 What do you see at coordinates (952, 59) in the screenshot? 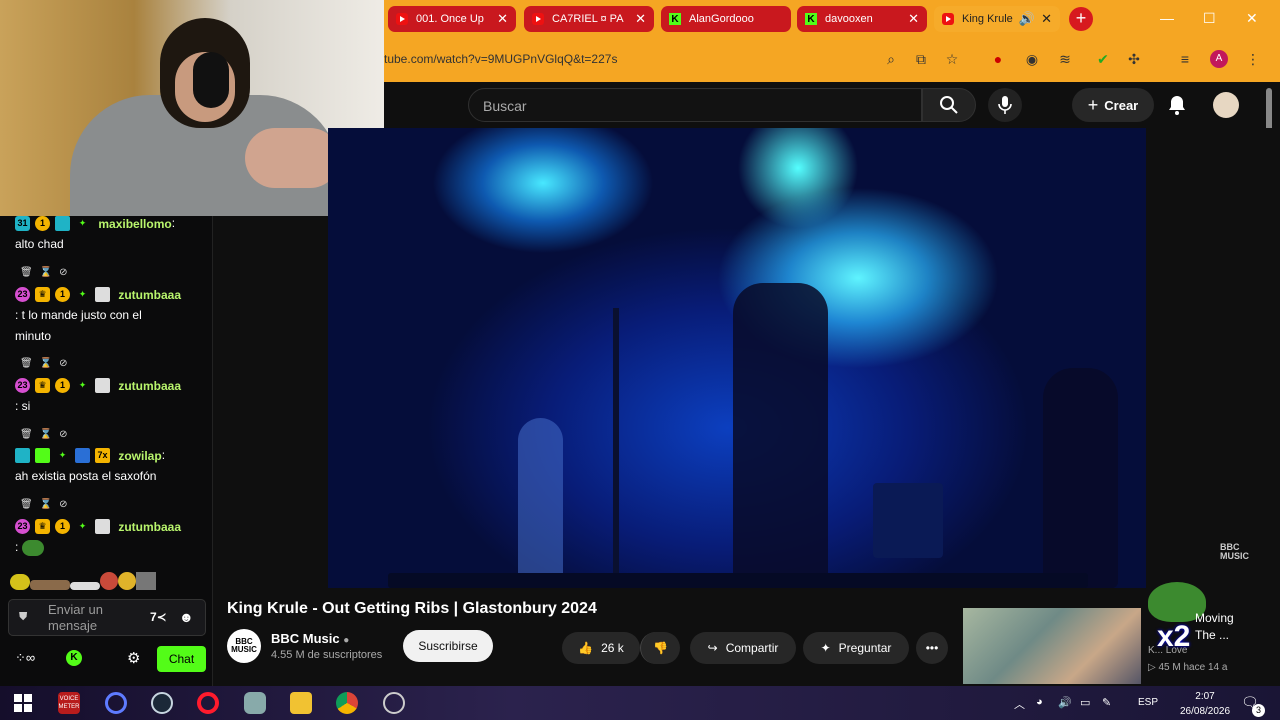
I see `bookmark-star-icon: ☆` at bounding box center [952, 59].